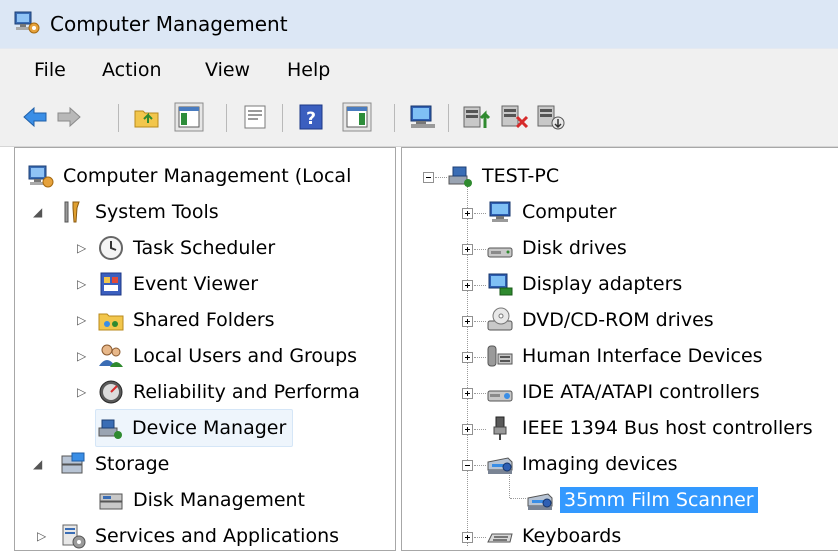 This screenshot has width=838, height=551. What do you see at coordinates (500, 396) in the screenshot?
I see `ide-controller-icon` at bounding box center [500, 396].